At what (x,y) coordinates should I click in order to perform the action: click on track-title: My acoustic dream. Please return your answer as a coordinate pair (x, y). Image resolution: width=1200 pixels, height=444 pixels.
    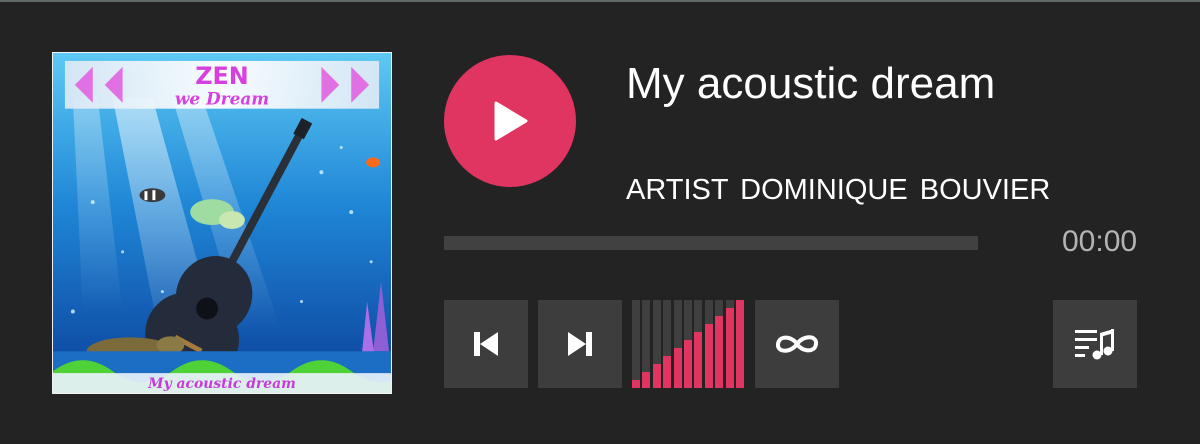
    Looking at the image, I should click on (811, 83).